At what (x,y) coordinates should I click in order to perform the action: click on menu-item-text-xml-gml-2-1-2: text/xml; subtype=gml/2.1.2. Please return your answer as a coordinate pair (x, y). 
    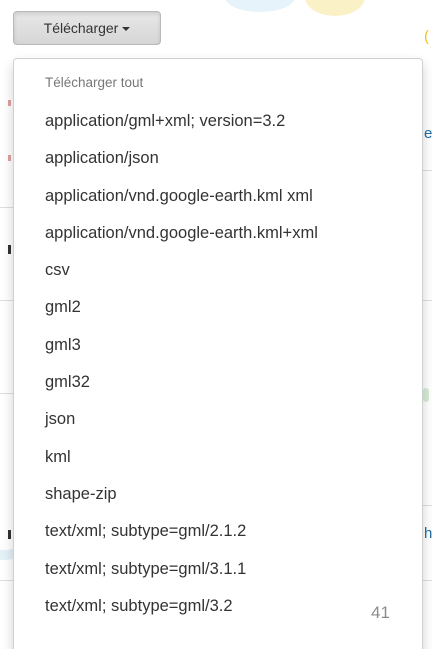
    Looking at the image, I should click on (218, 531).